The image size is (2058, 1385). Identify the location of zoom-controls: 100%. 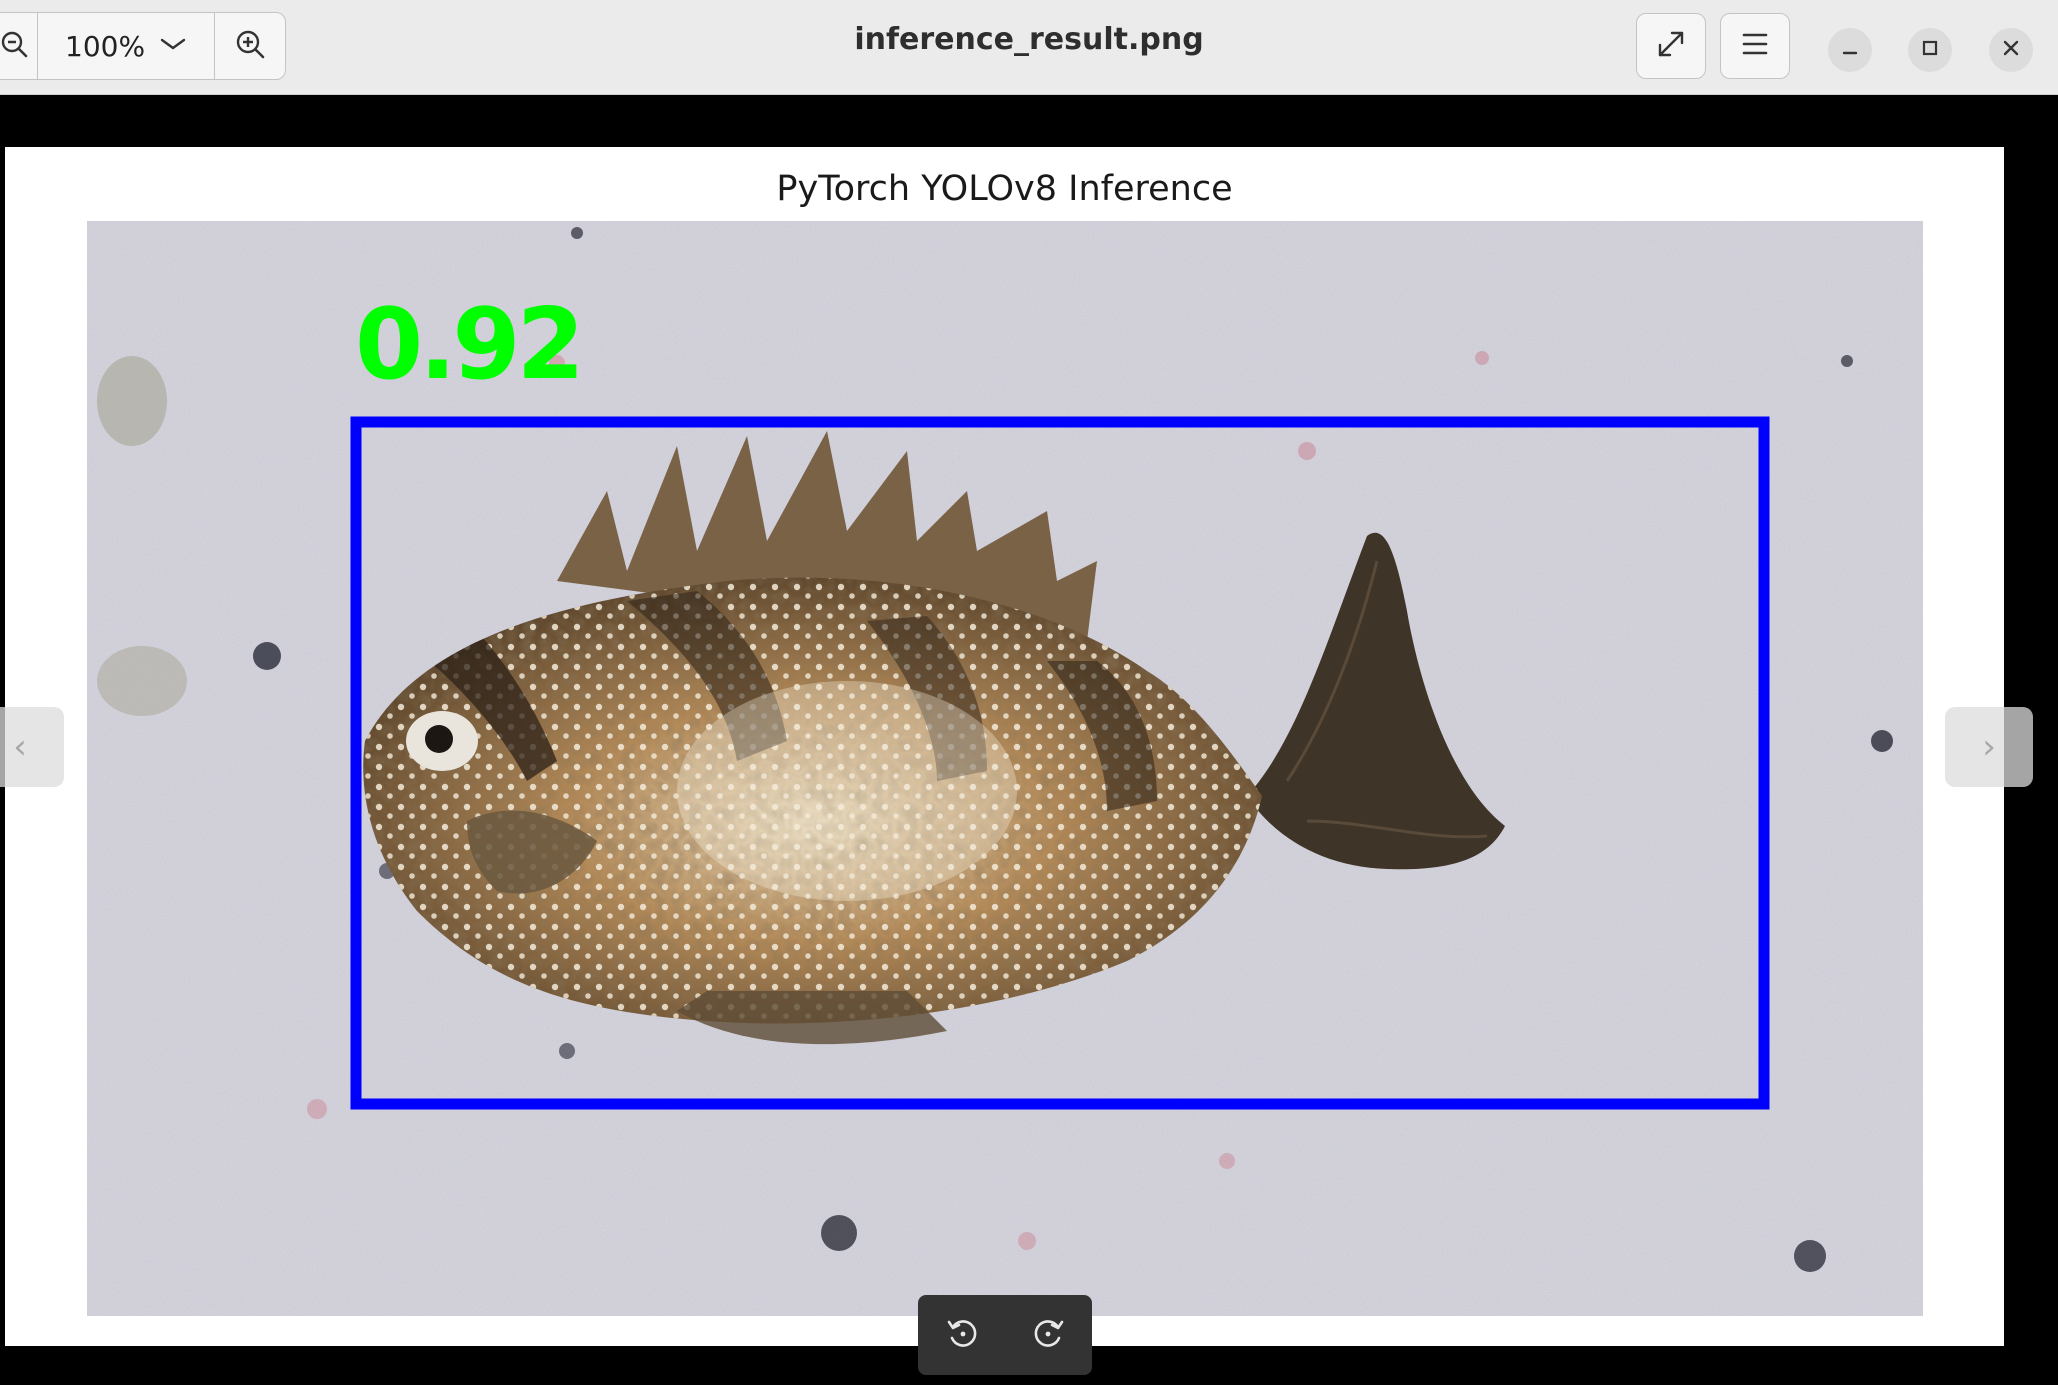
(143, 46).